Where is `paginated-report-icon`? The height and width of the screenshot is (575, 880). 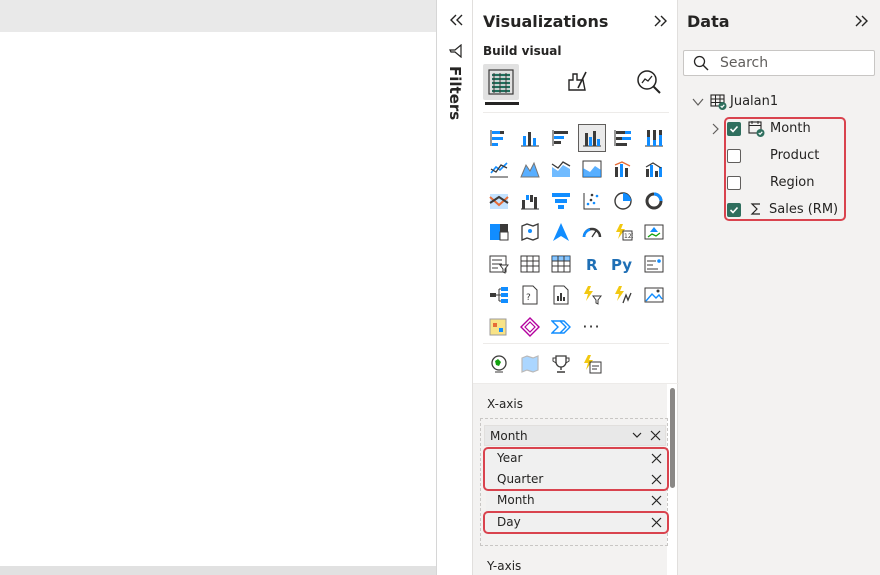 paginated-report-icon is located at coordinates (560, 296).